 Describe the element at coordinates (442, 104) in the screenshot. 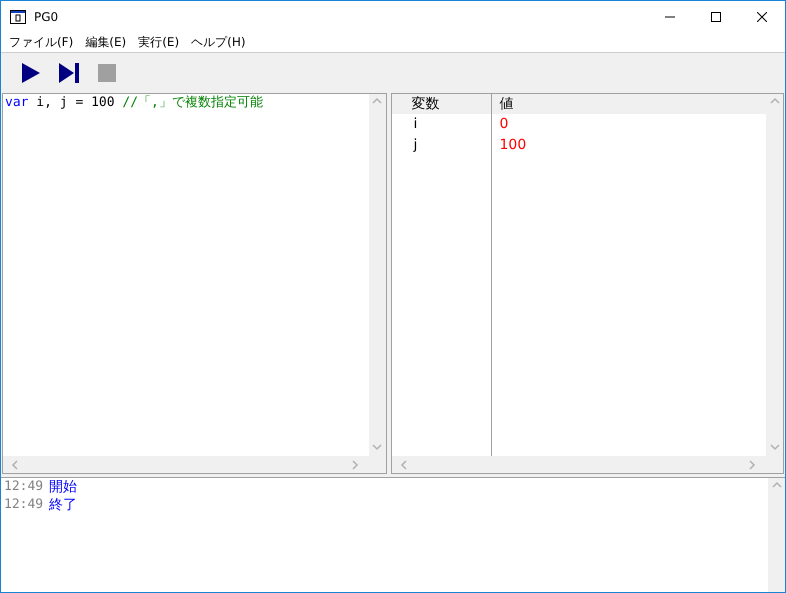

I see `column-header: 変数` at that location.